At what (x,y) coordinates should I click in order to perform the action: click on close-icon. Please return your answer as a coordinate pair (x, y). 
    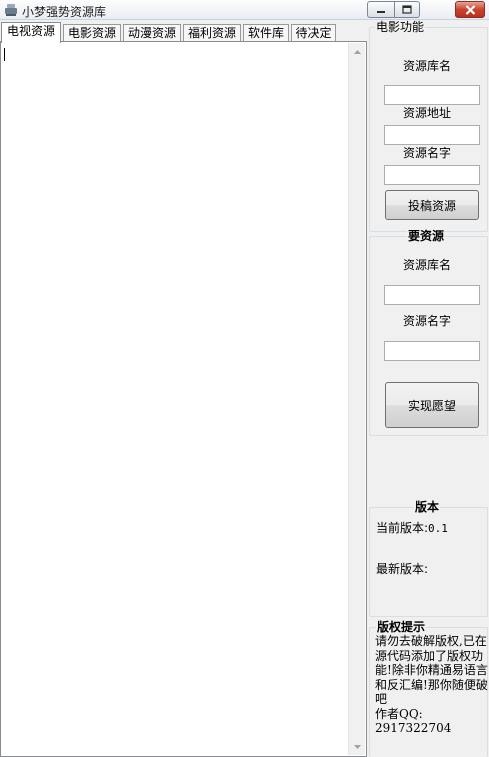
    Looking at the image, I should click on (470, 9).